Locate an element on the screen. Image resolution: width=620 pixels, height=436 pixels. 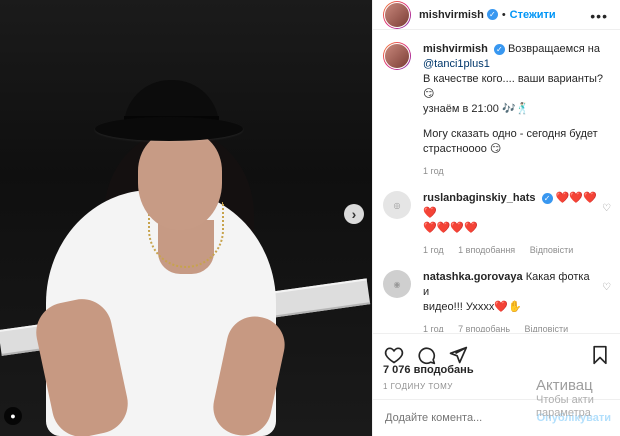
comment-username: ruslanbaginskiy_hats is located at coordinates (479, 198).